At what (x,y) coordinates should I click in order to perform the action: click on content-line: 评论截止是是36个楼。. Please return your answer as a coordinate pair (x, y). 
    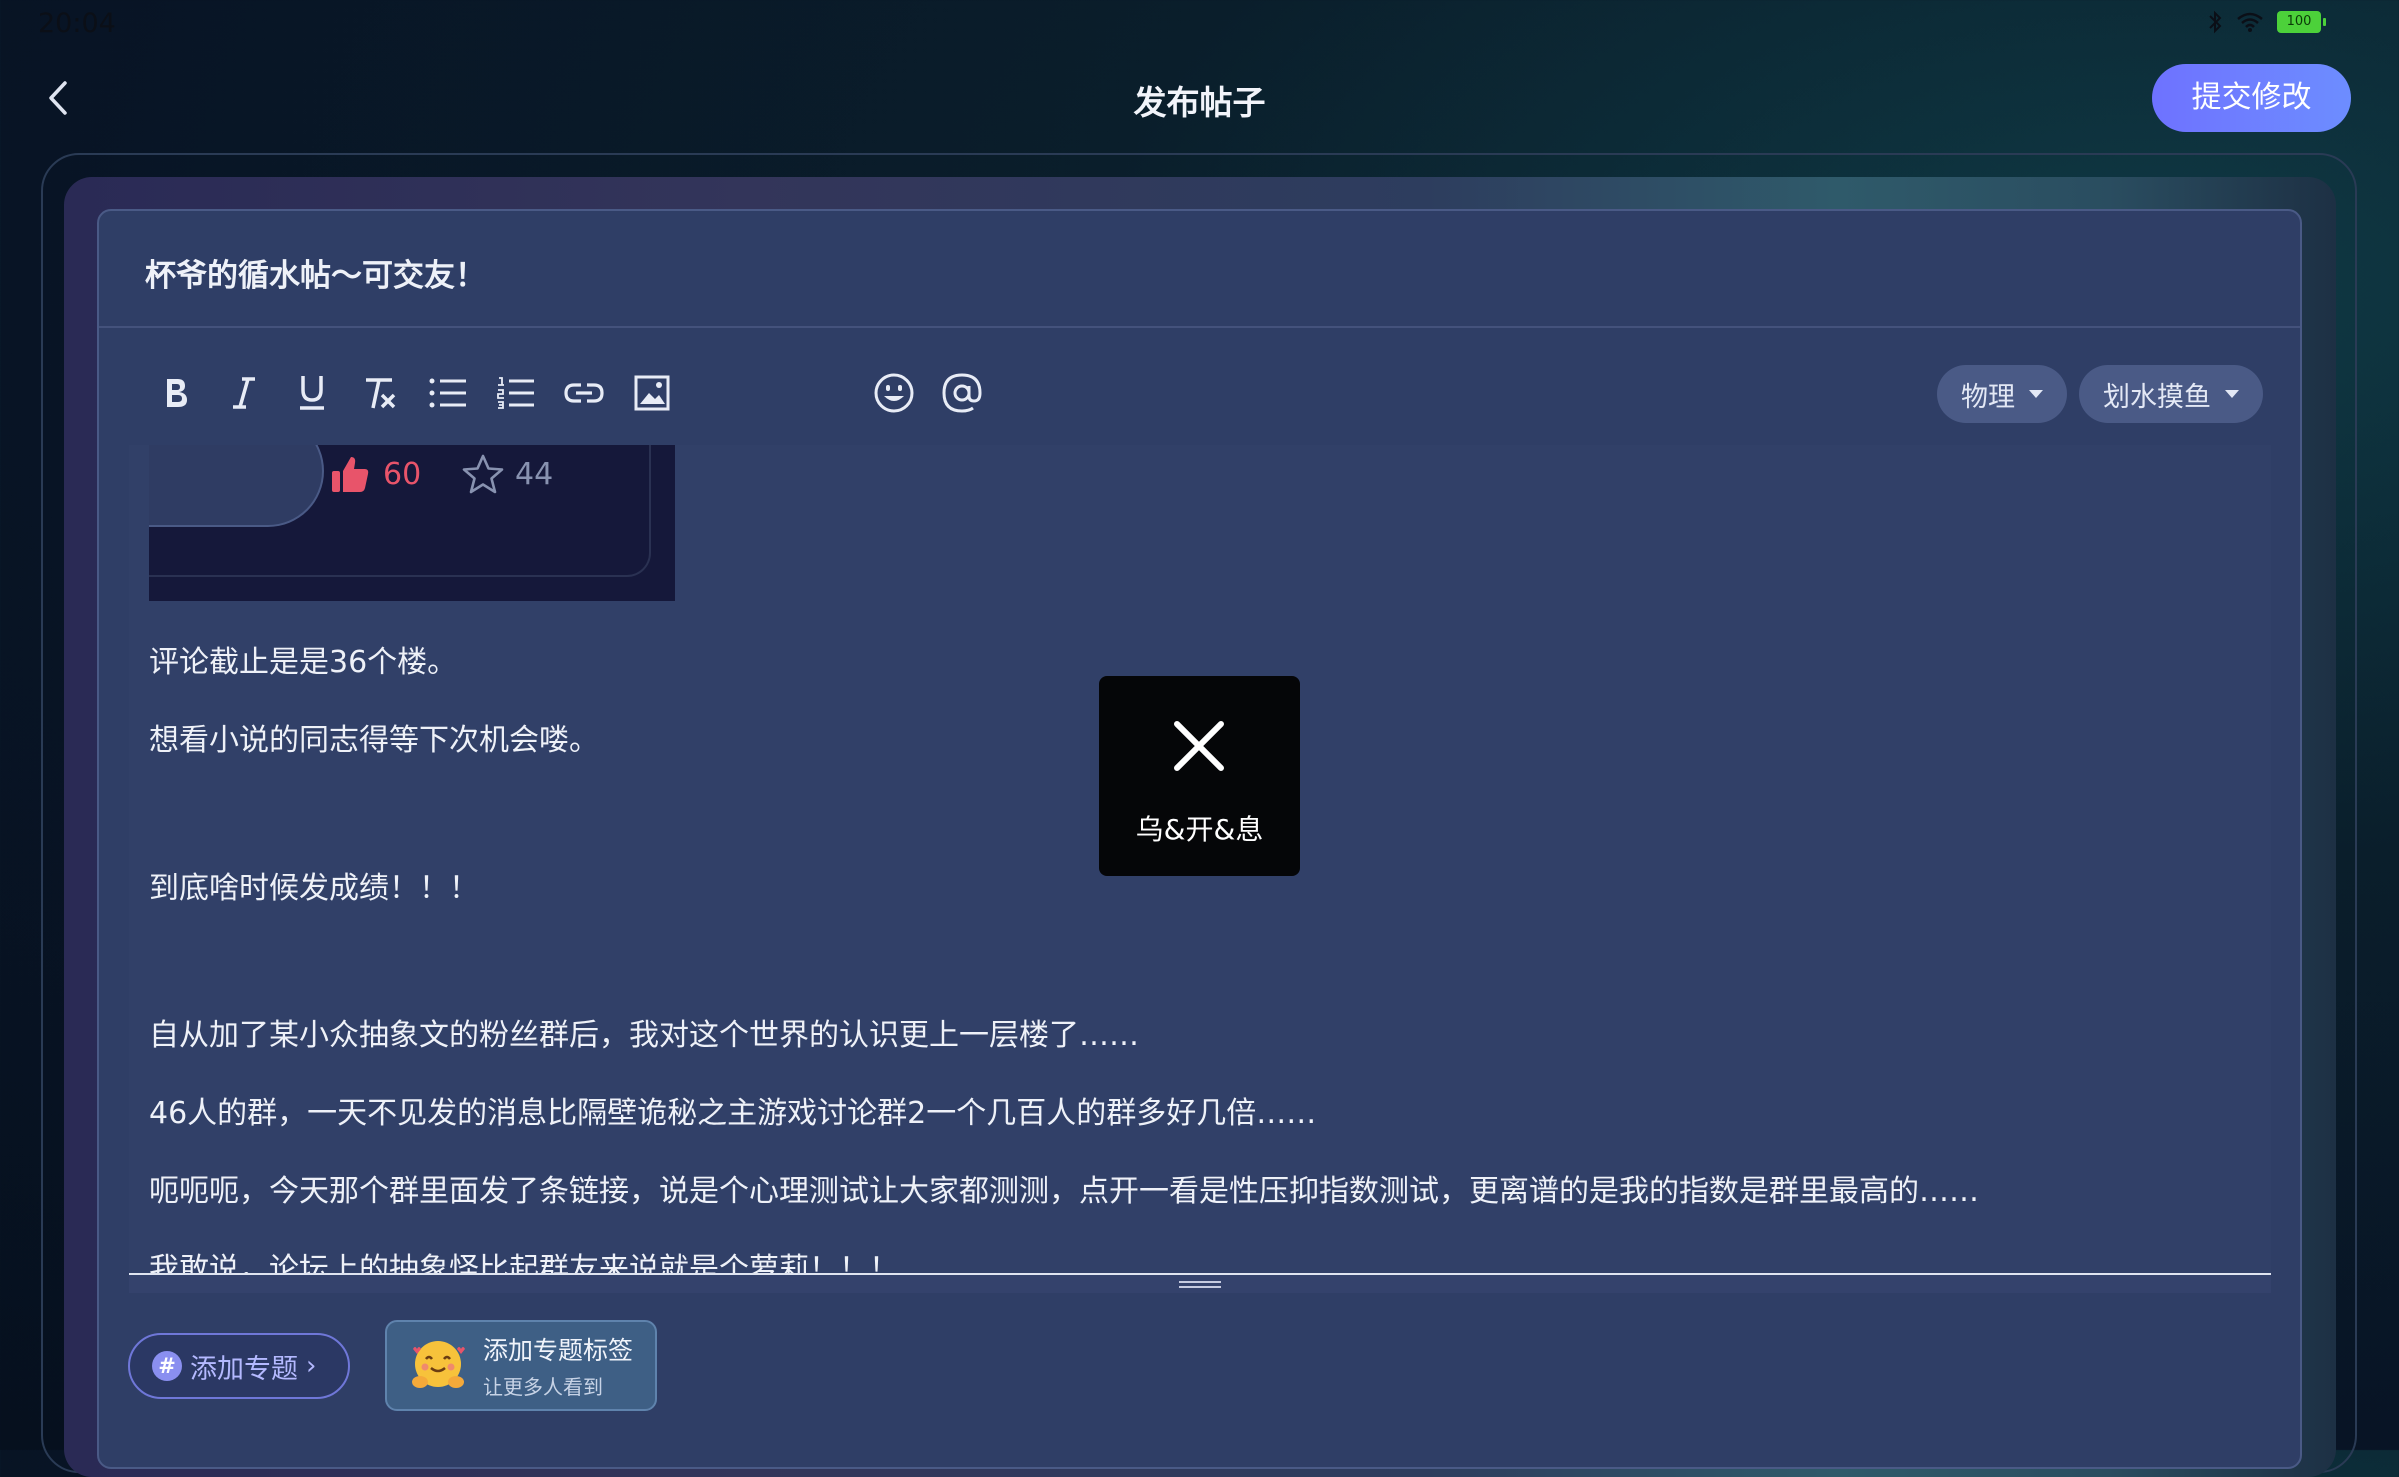
    Looking at the image, I should click on (303, 662).